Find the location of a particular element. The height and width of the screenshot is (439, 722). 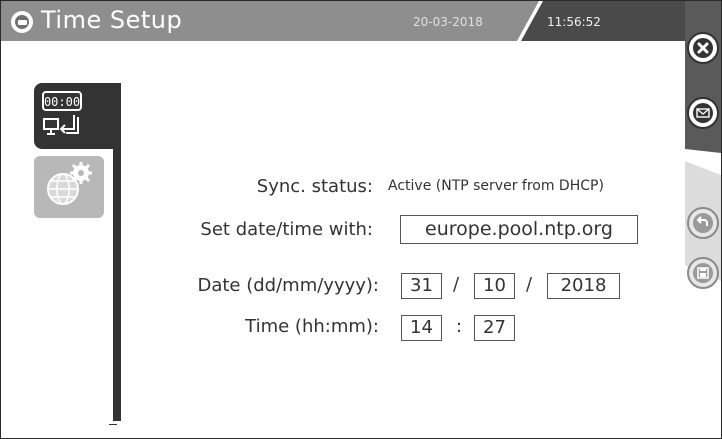

set-with-label: Set date/time with: is located at coordinates (286, 229).